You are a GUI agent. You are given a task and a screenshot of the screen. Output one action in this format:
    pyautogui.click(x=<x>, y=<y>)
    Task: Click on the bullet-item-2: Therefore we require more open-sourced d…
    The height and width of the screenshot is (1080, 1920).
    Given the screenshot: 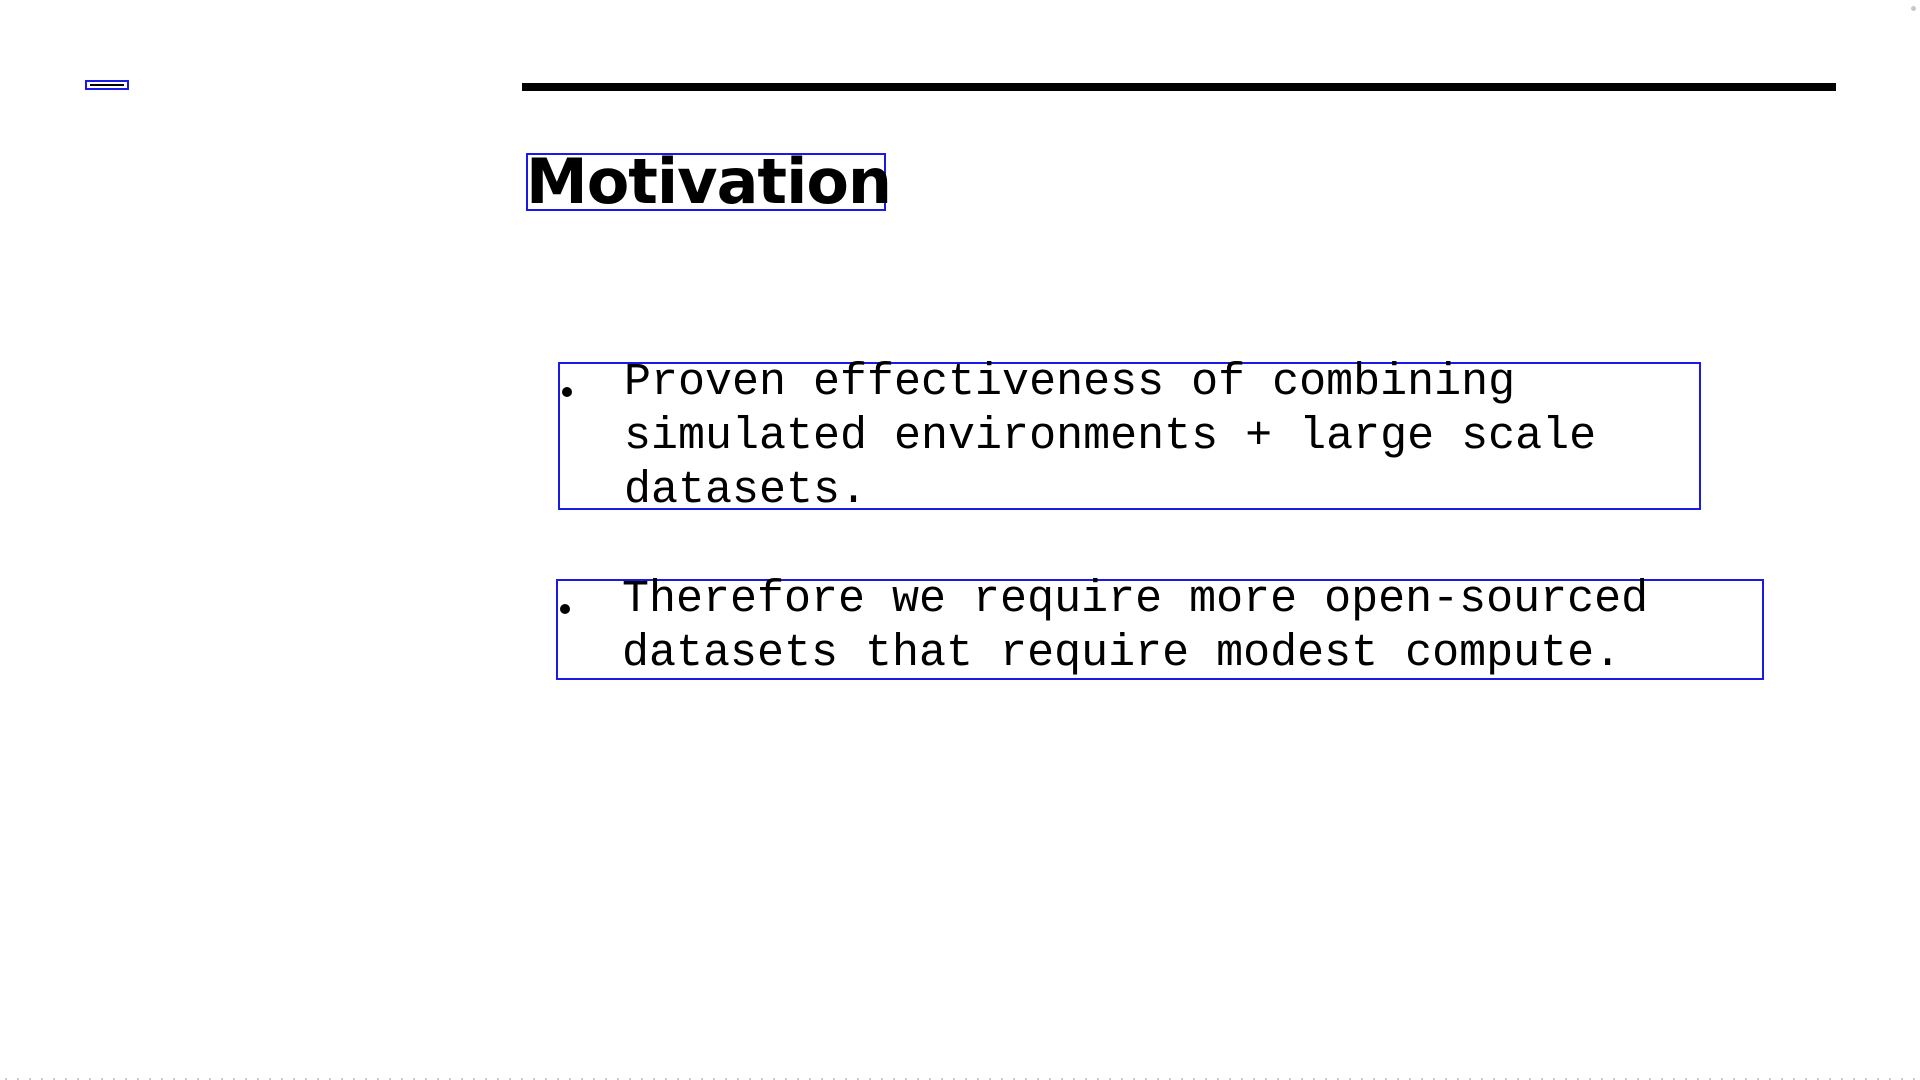 What is the action you would take?
    pyautogui.click(x=1160, y=627)
    